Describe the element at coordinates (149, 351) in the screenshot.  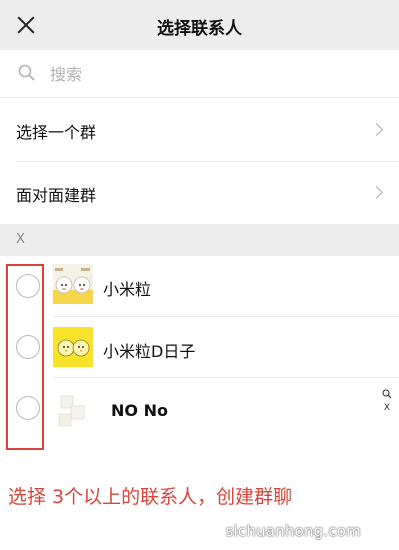
I see `contact-name: 小米粒D日子` at that location.